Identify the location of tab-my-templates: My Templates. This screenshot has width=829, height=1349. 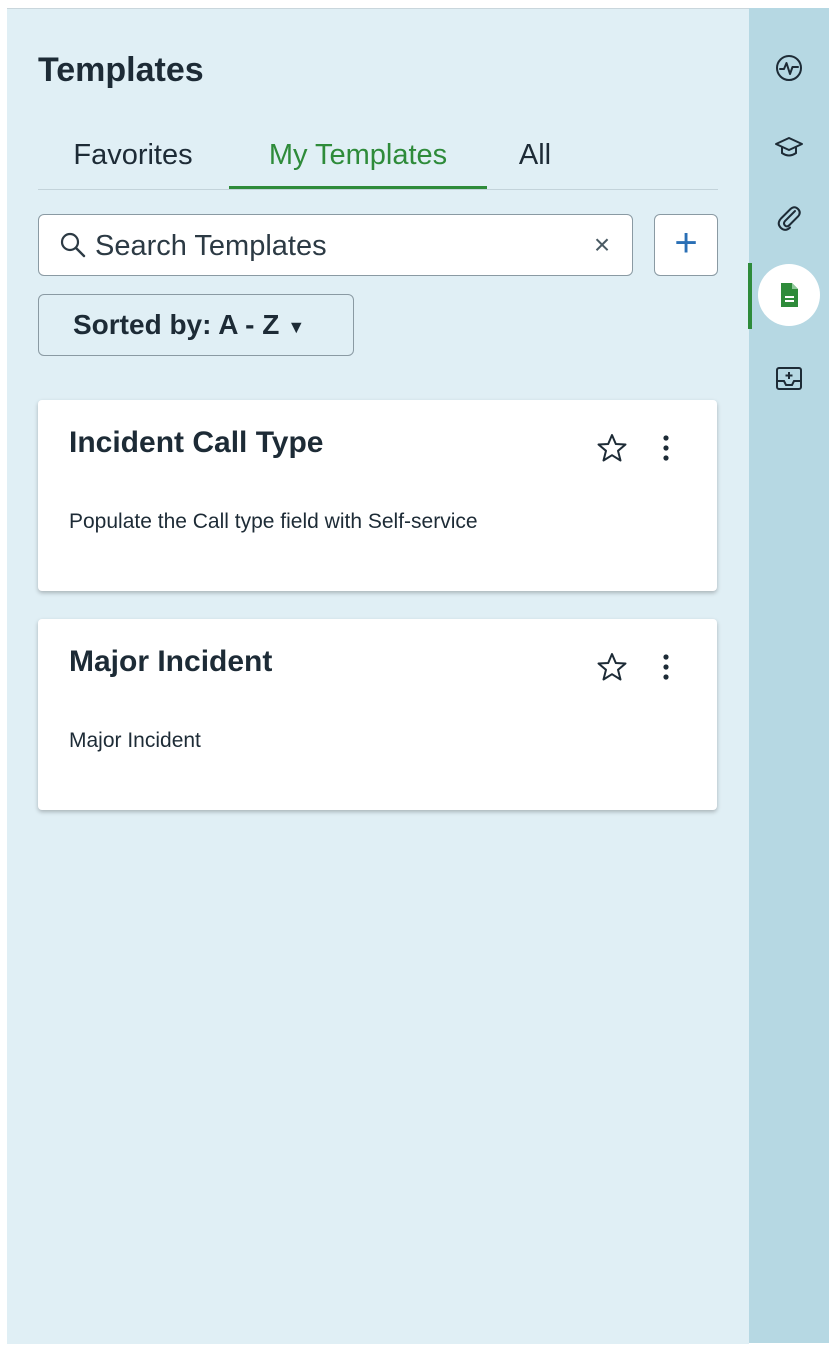
(358, 159).